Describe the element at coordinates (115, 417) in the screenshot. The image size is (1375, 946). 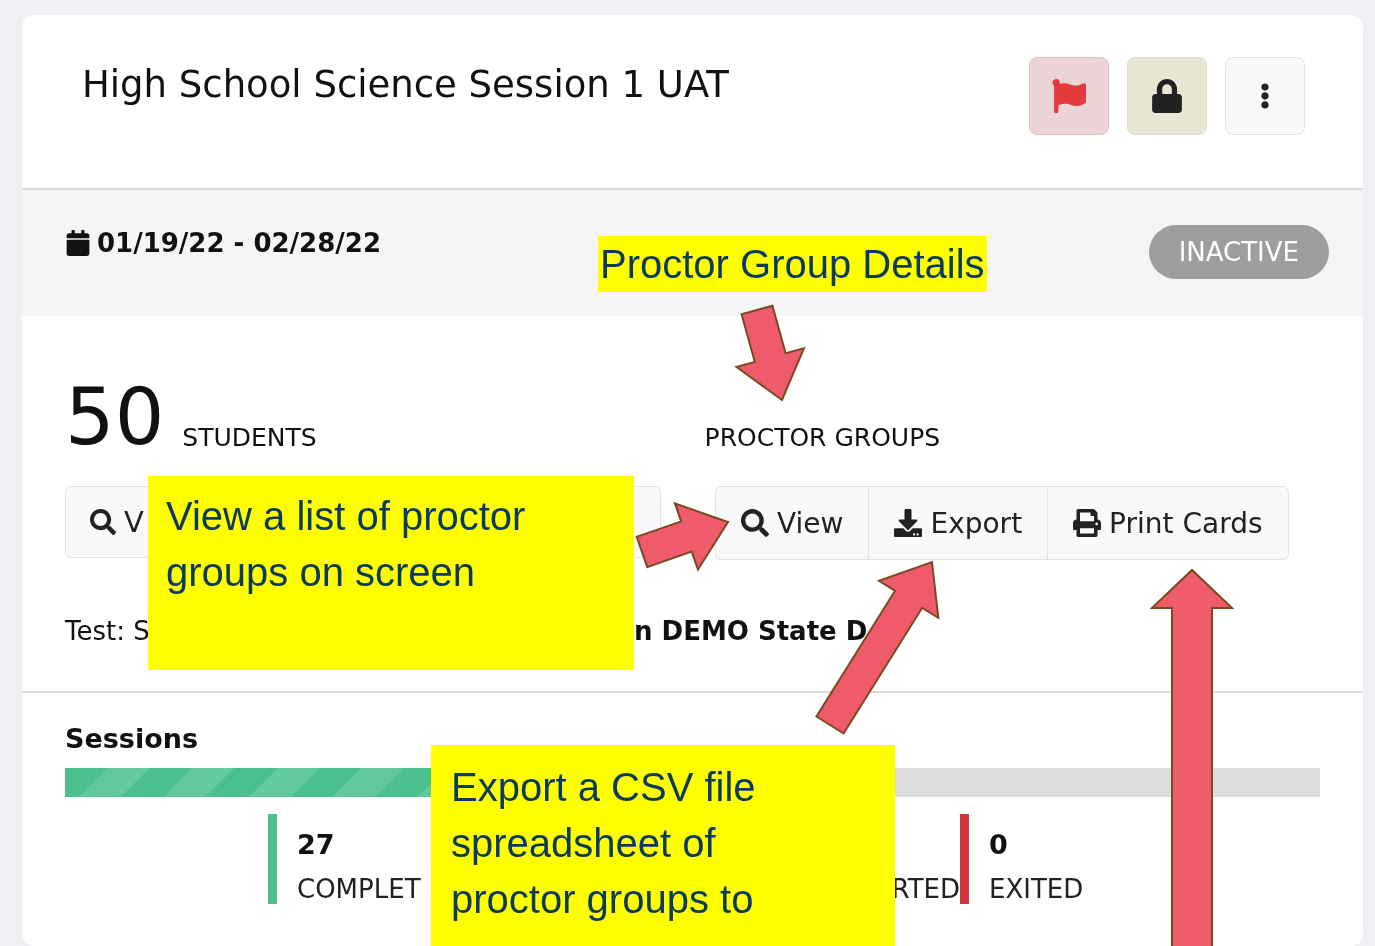
I see `student-count: 50` at that location.